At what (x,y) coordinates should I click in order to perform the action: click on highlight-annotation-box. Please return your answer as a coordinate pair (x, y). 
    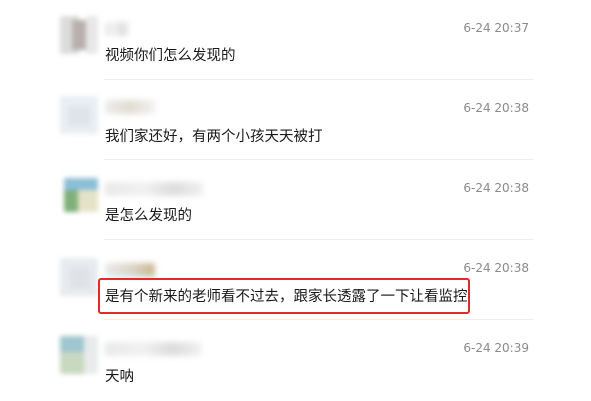
    Looking at the image, I should click on (284, 296).